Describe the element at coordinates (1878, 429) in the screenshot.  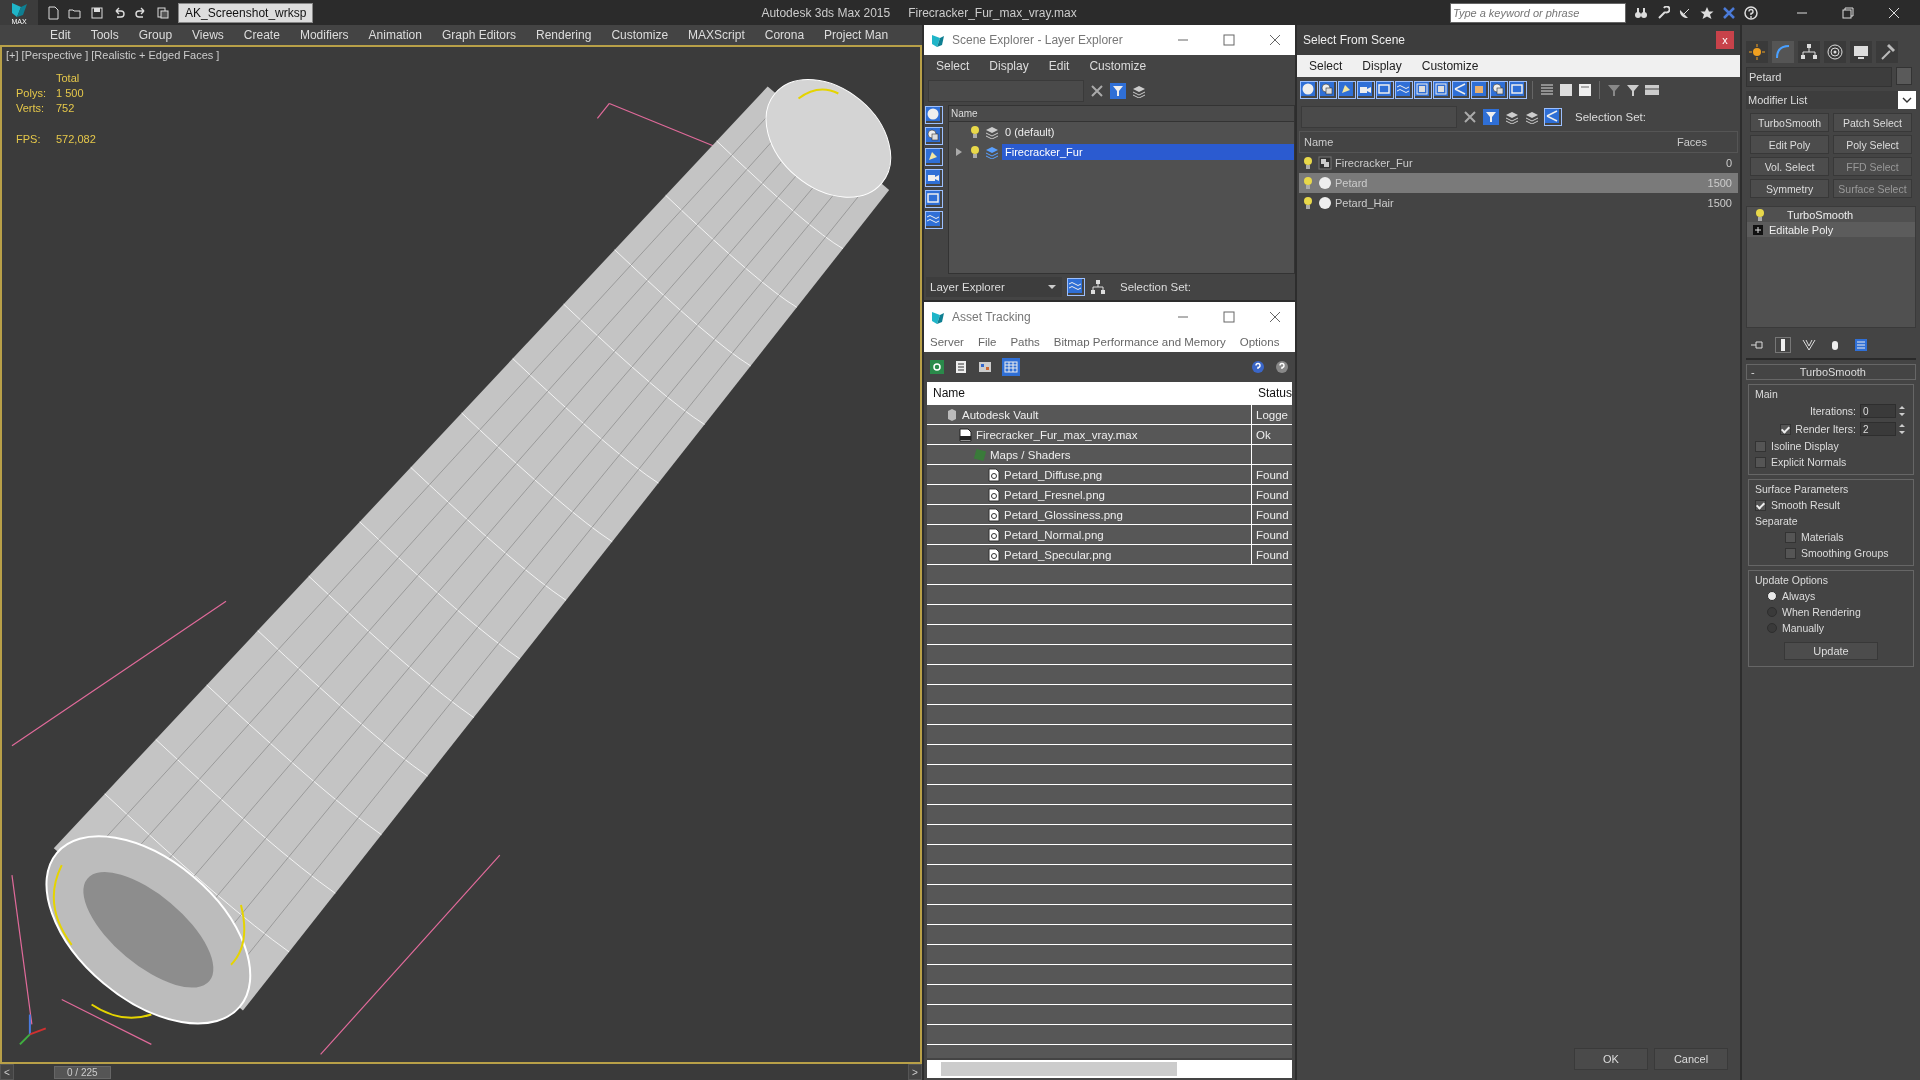
I see `number-field: 2` at that location.